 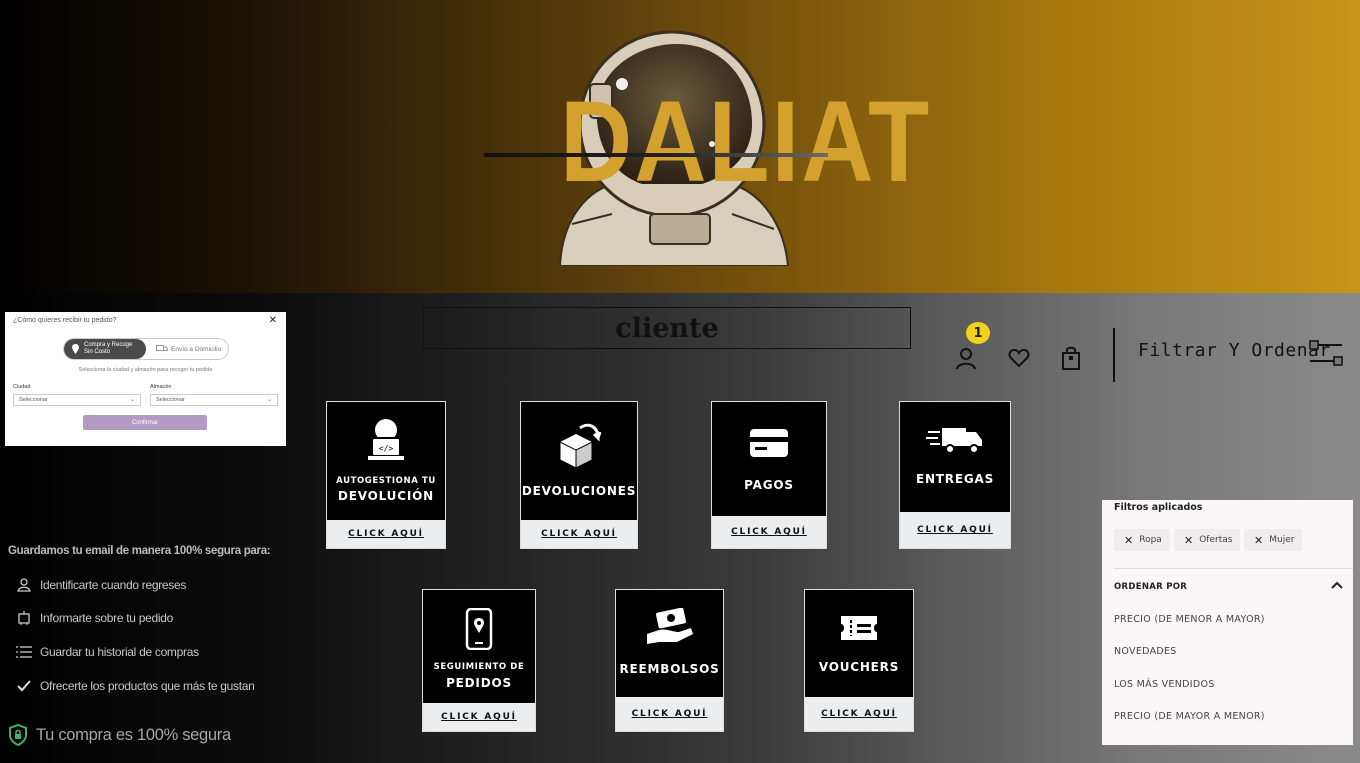 I want to click on confirm-button: Confirmar, so click(x=145, y=422).